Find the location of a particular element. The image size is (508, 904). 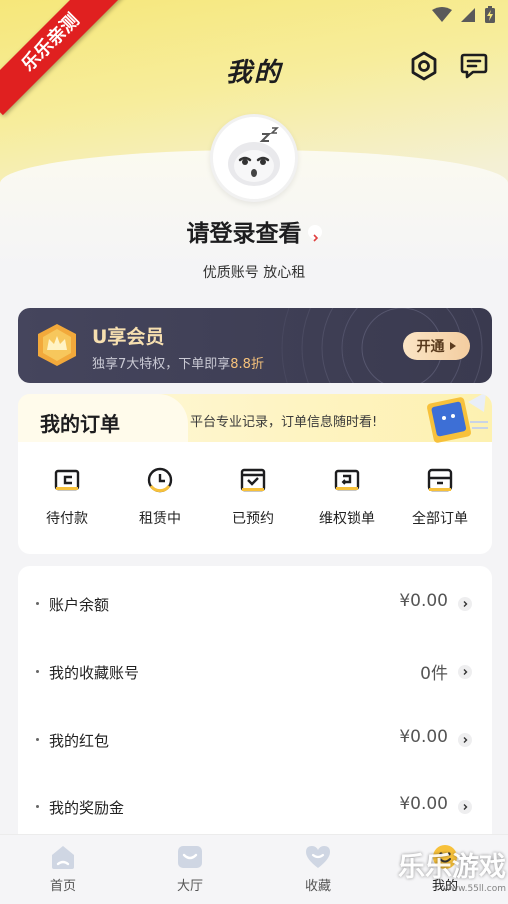

vip-description: 独享7大特权，下单即享8.8折 is located at coordinates (178, 362).